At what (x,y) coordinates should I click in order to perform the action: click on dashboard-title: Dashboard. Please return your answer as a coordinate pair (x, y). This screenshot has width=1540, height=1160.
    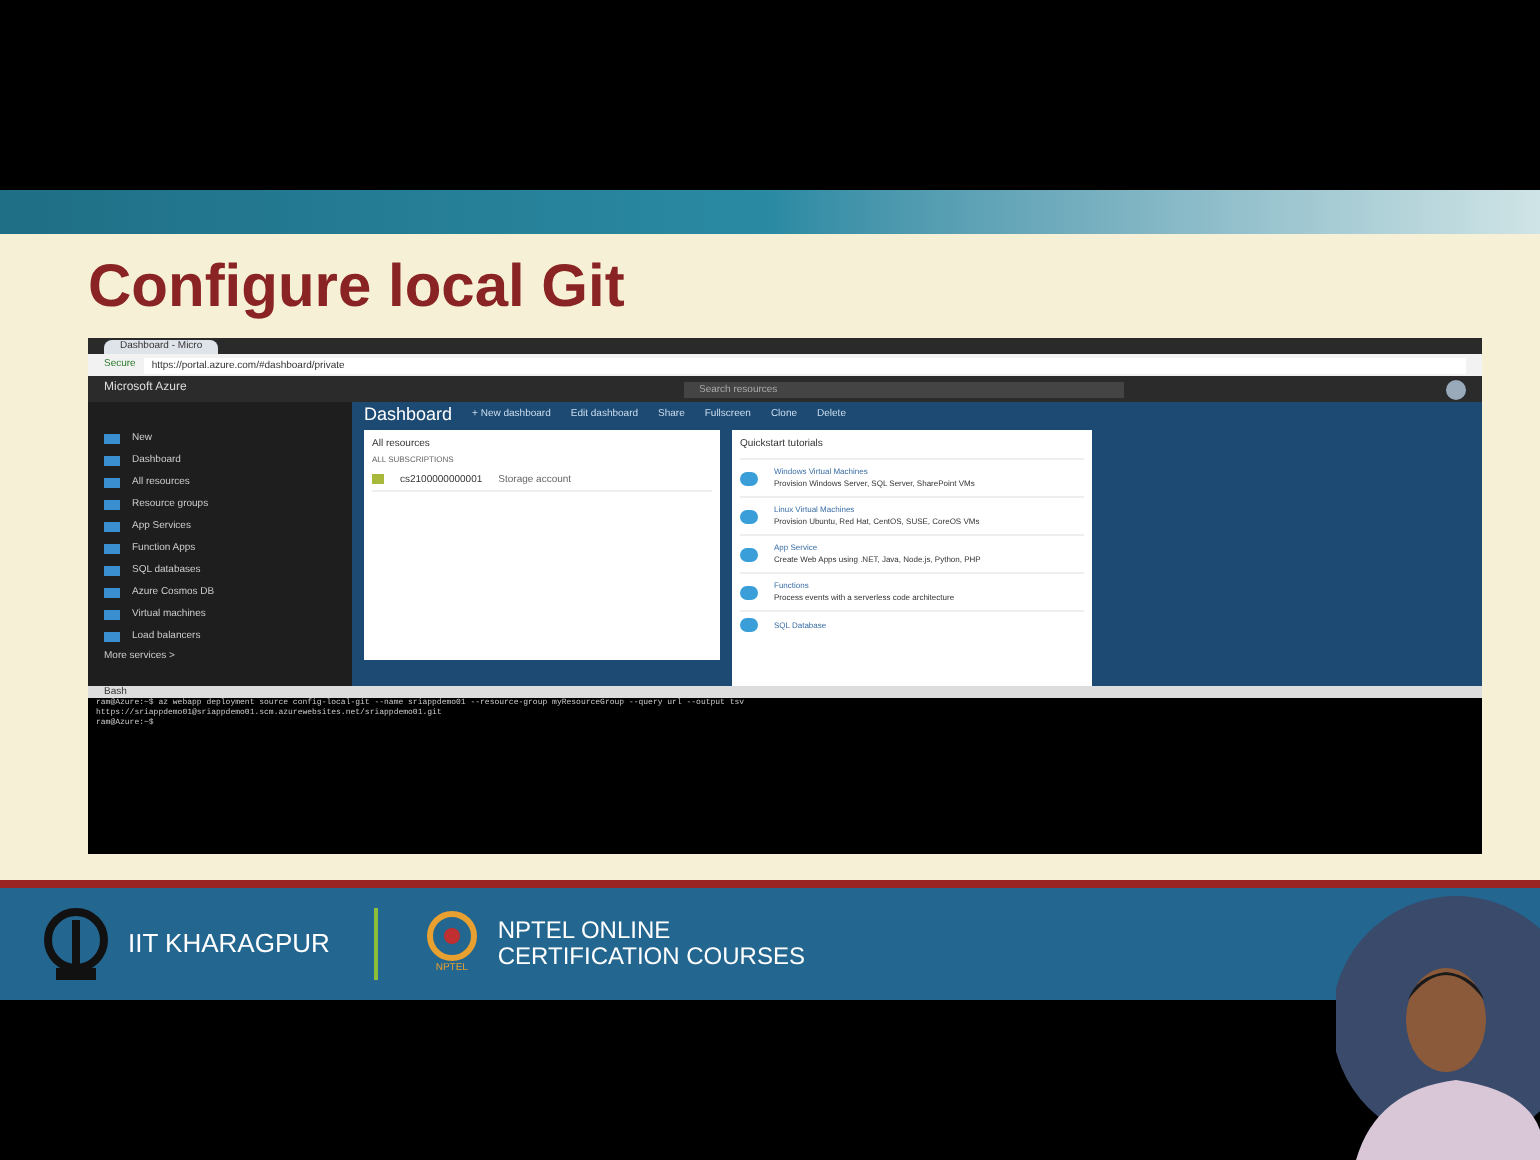
    Looking at the image, I should click on (408, 415).